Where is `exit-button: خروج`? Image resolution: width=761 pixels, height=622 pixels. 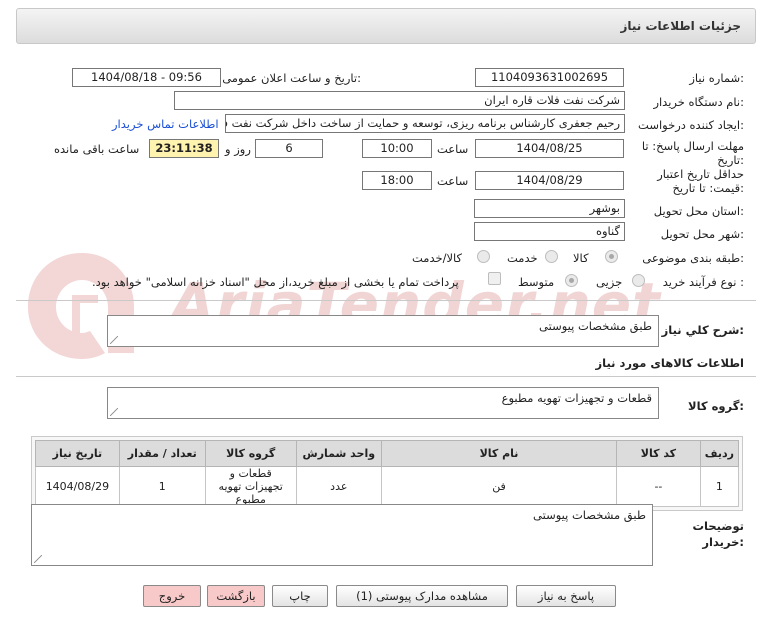 exit-button: خروج is located at coordinates (172, 596).